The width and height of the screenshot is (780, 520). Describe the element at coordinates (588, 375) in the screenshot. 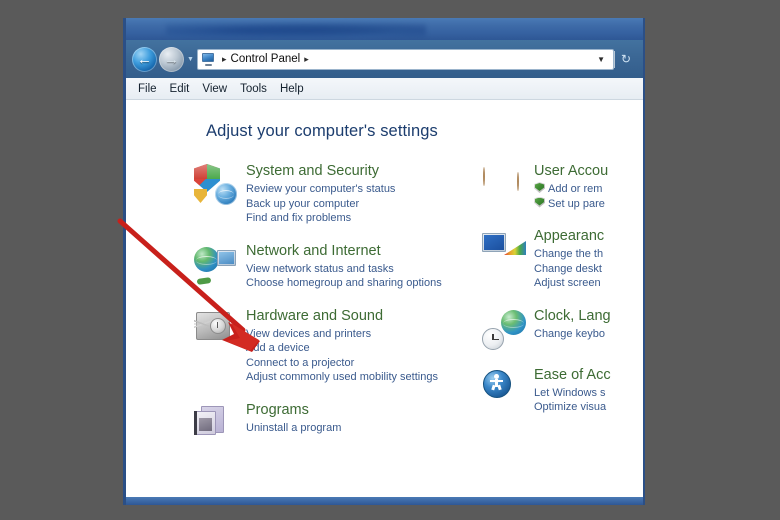

I see `category-title-ease-of-access: Ease of Acc` at that location.